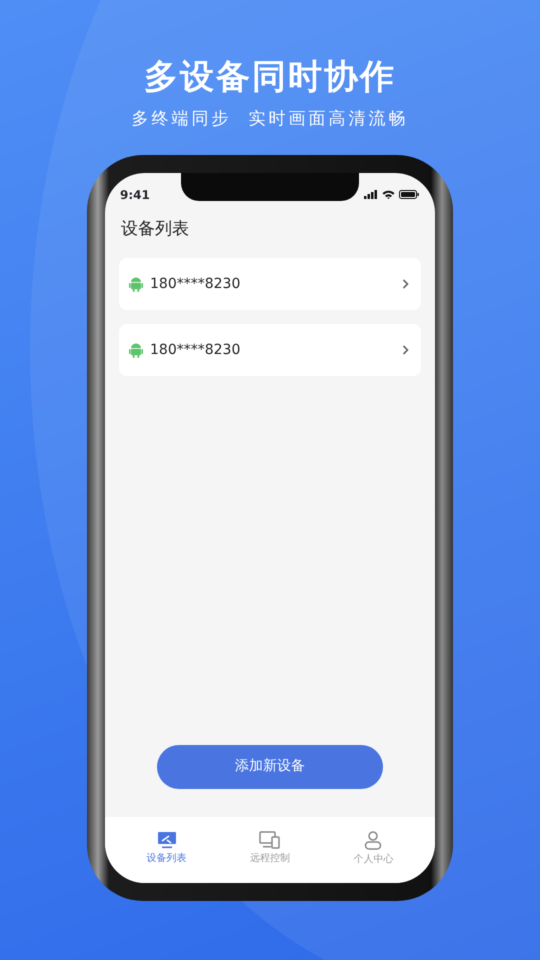  What do you see at coordinates (409, 194) in the screenshot?
I see `battery-icon` at bounding box center [409, 194].